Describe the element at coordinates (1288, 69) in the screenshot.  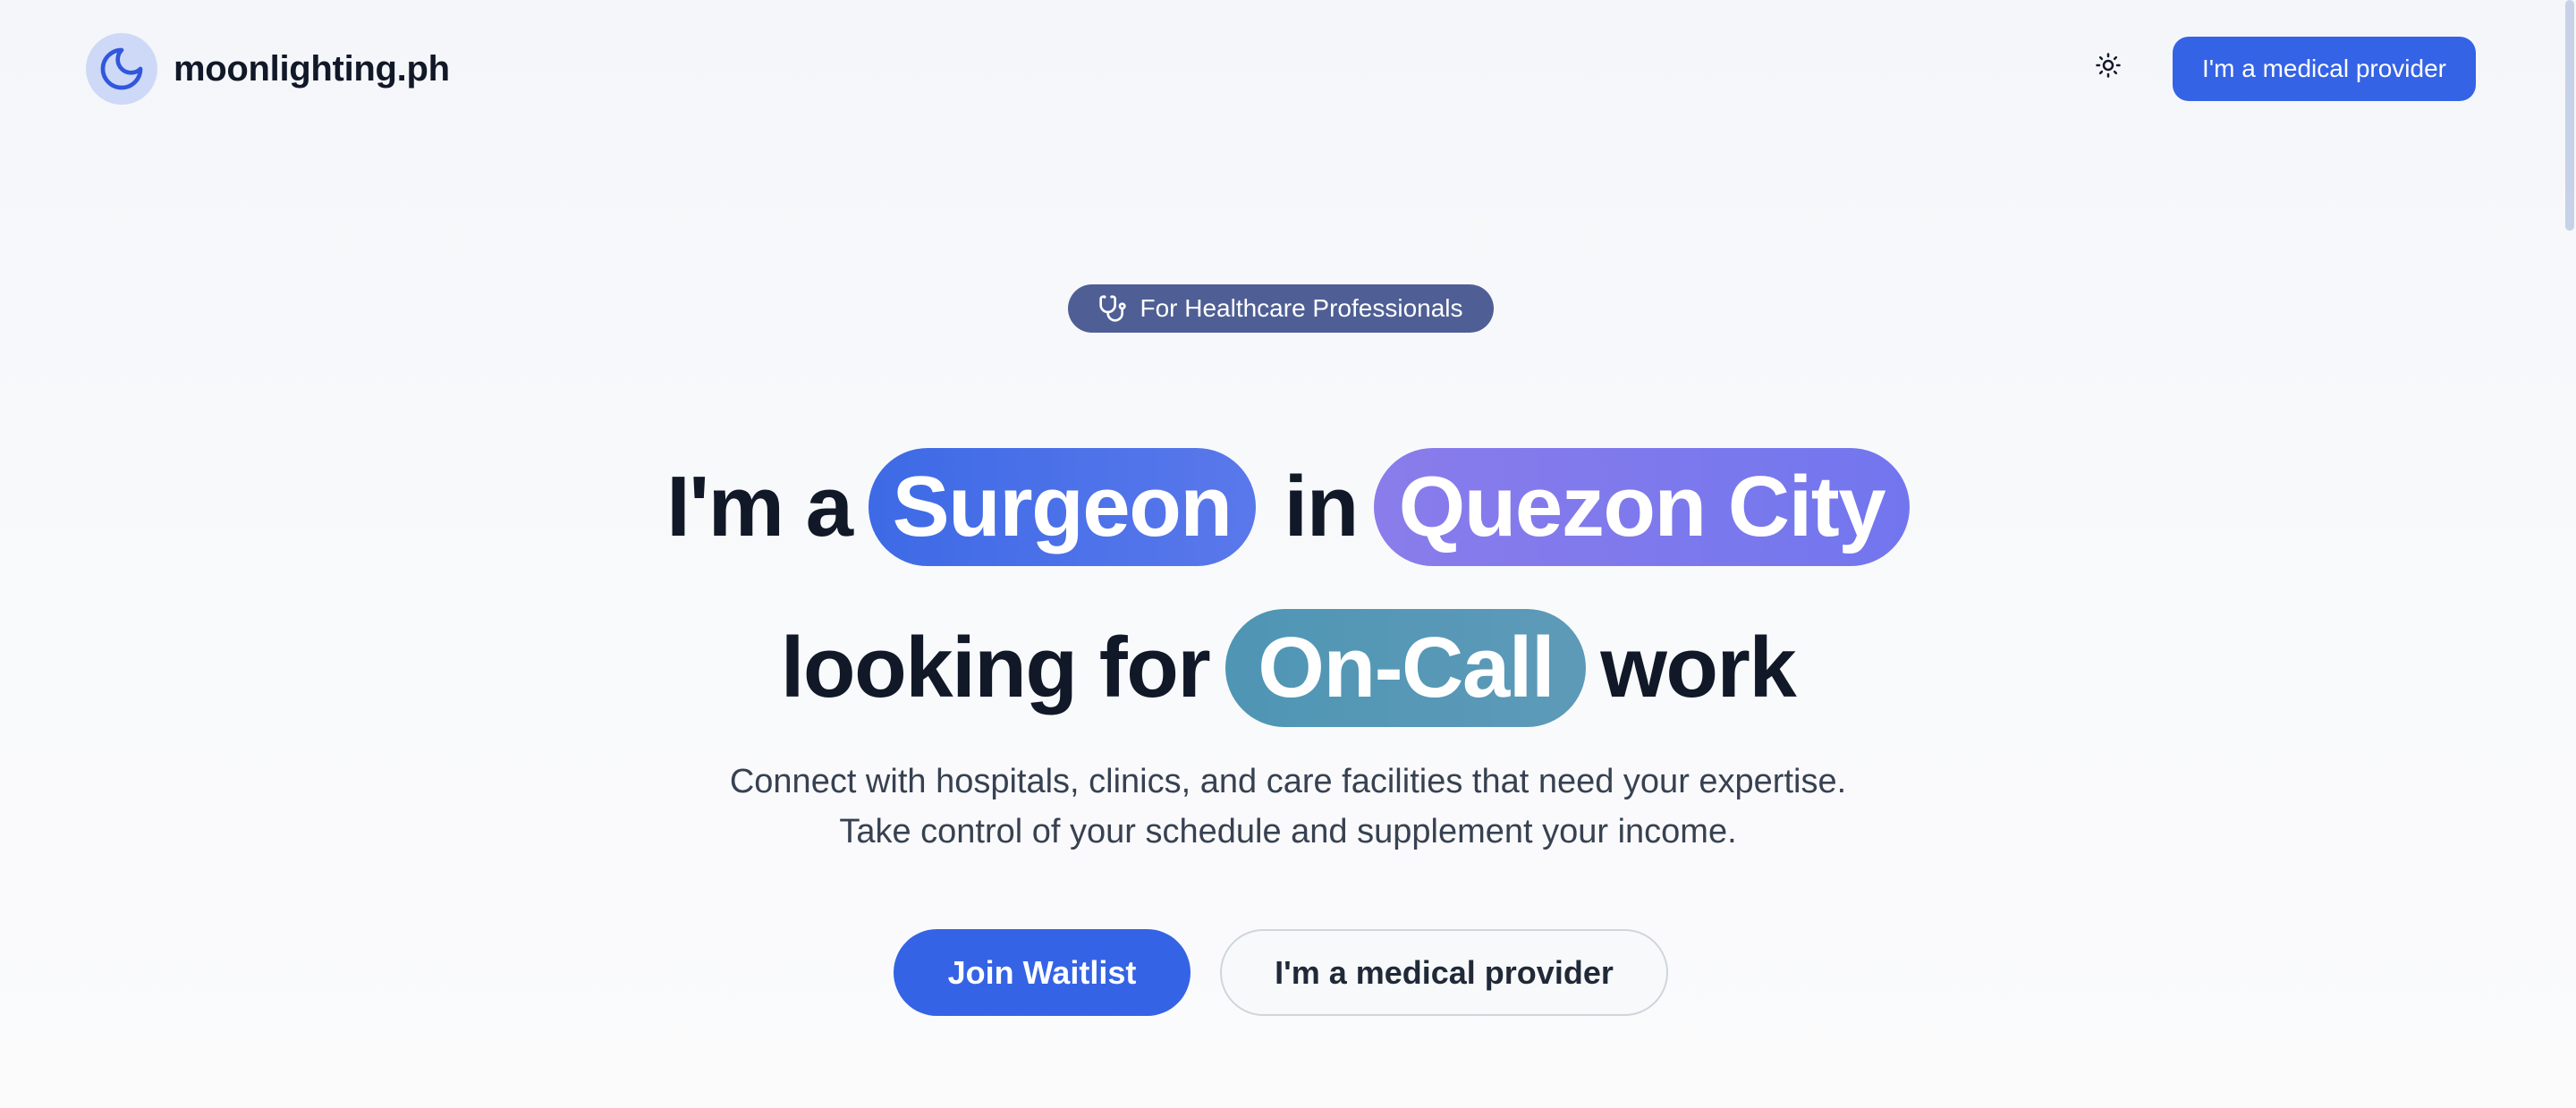
I see `site-header: moonlighting.ph I'm a medical provider` at that location.